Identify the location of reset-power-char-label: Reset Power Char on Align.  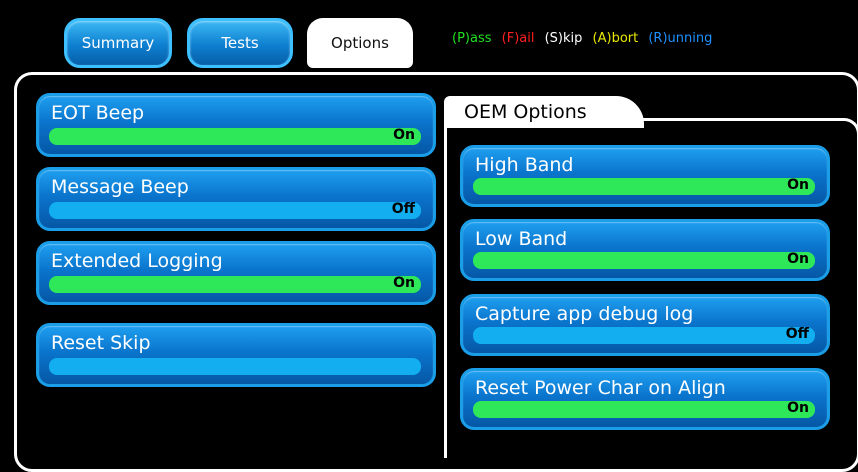
(600, 388).